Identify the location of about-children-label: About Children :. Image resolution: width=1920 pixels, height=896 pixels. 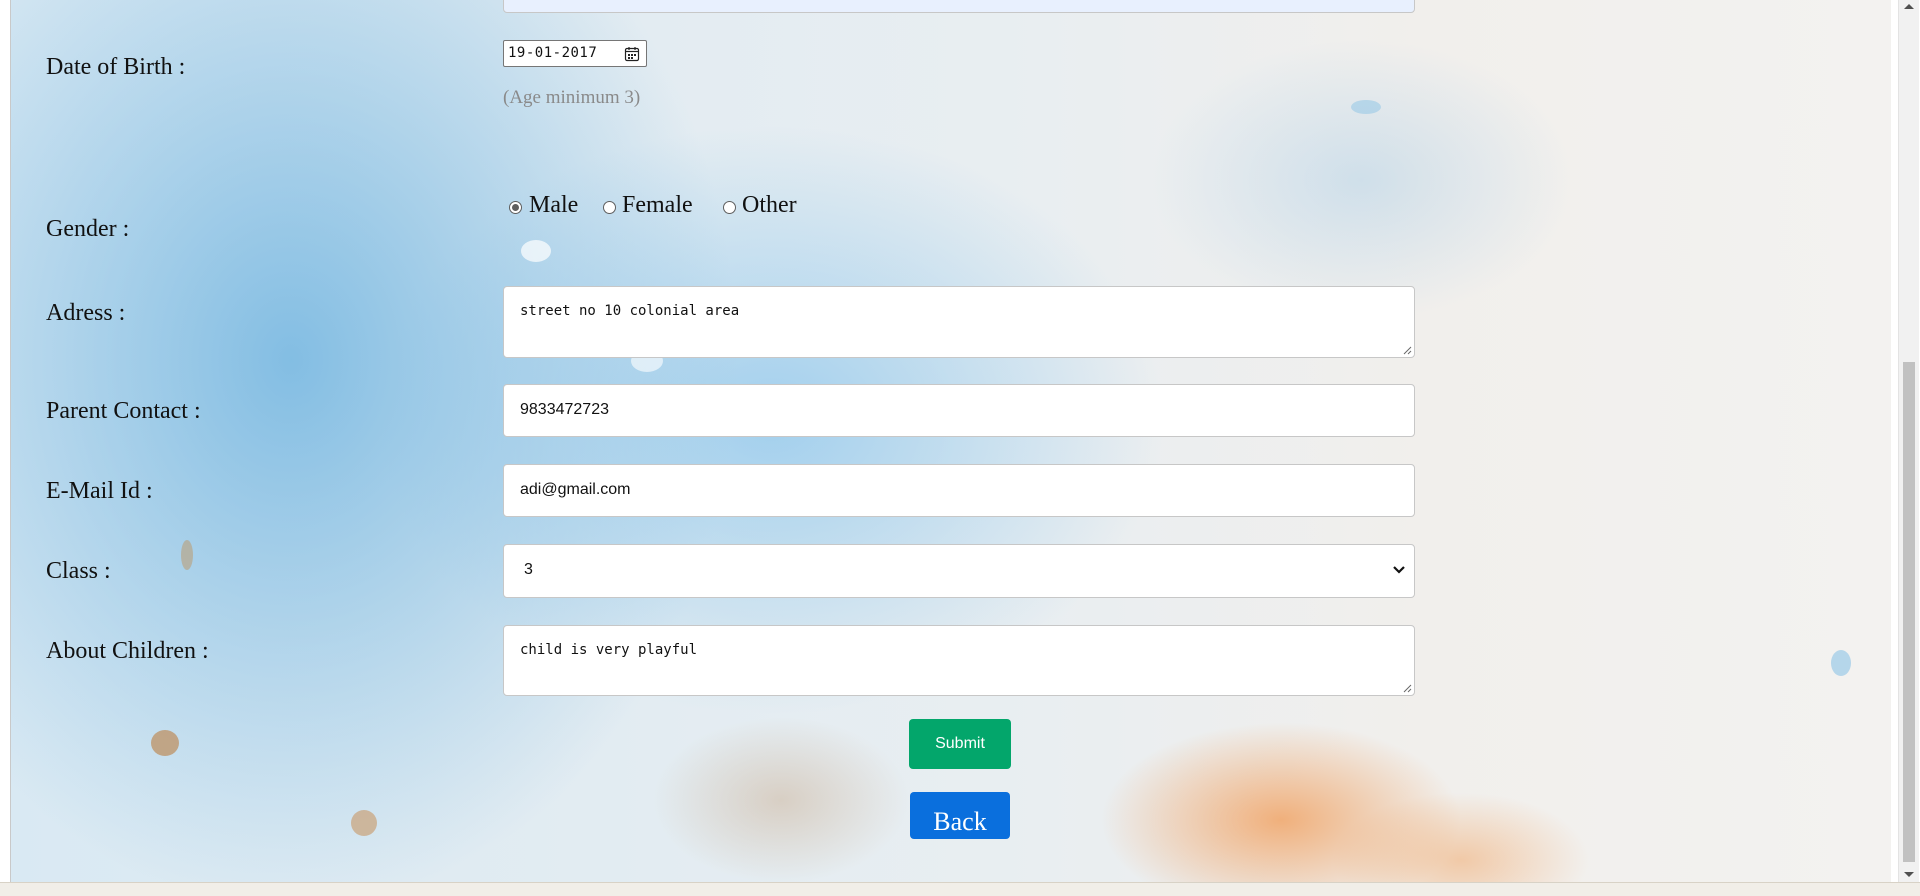
(127, 651).